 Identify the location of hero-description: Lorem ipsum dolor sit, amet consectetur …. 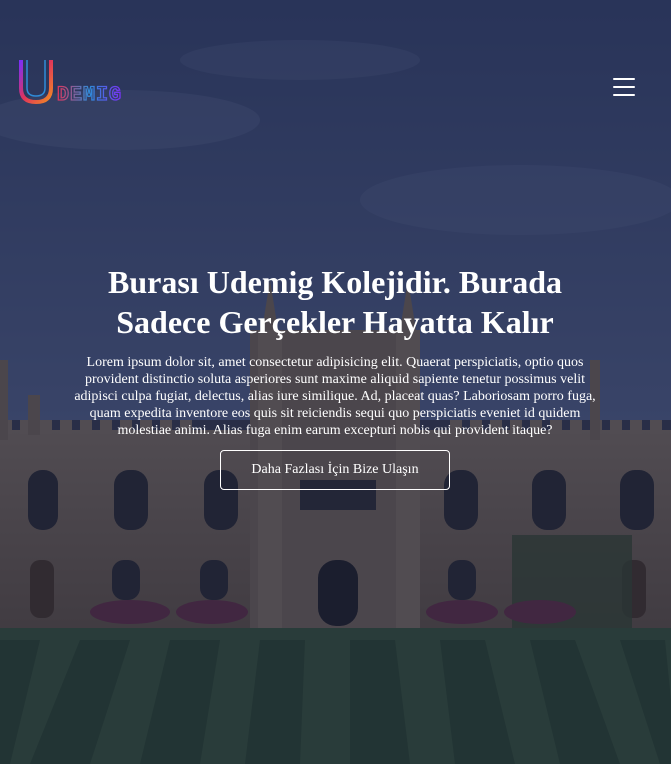
(335, 396).